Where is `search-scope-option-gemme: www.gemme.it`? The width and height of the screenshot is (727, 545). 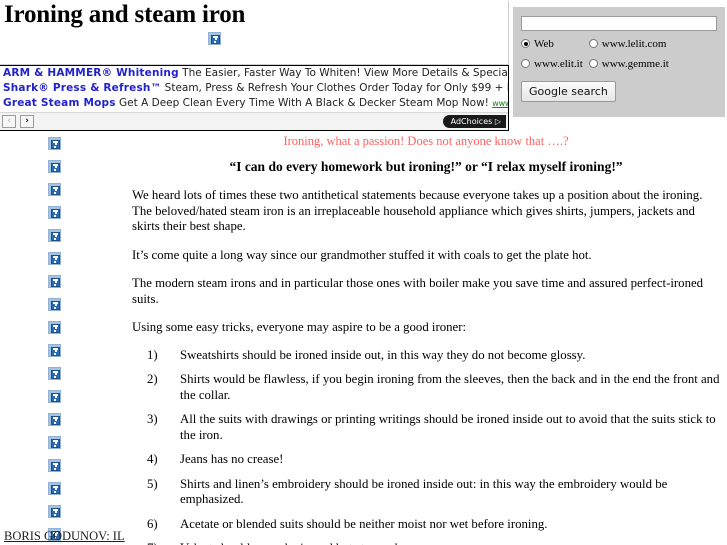 search-scope-option-gemme: www.gemme.it is located at coordinates (628, 64).